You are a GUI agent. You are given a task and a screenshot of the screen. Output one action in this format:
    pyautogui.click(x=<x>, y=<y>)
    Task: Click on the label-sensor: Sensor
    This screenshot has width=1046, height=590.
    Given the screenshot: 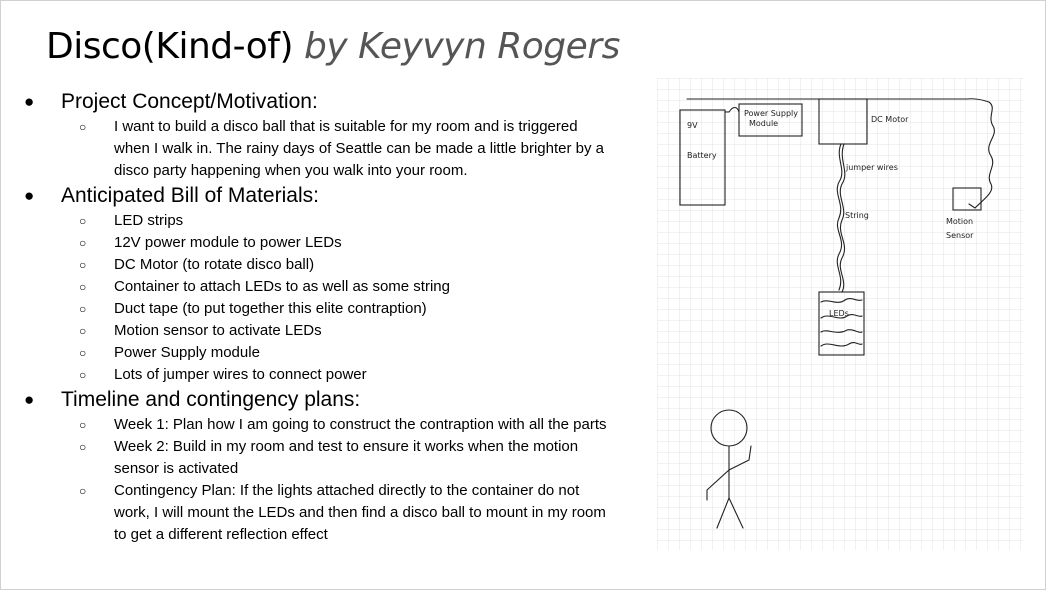 What is the action you would take?
    pyautogui.click(x=960, y=235)
    